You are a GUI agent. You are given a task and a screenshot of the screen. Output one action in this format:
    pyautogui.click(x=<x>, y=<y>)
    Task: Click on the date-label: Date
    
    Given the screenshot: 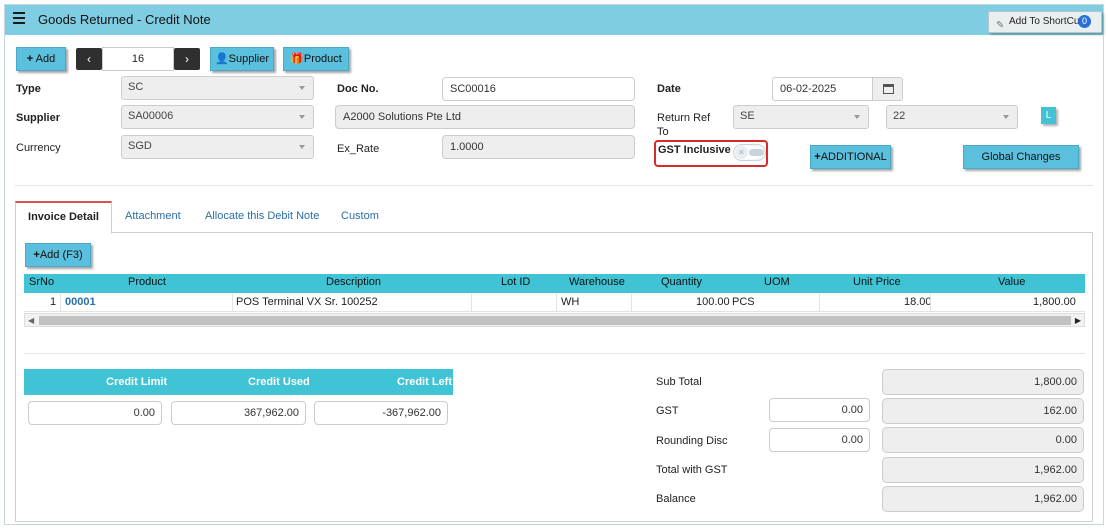 What is the action you would take?
    pyautogui.click(x=669, y=89)
    